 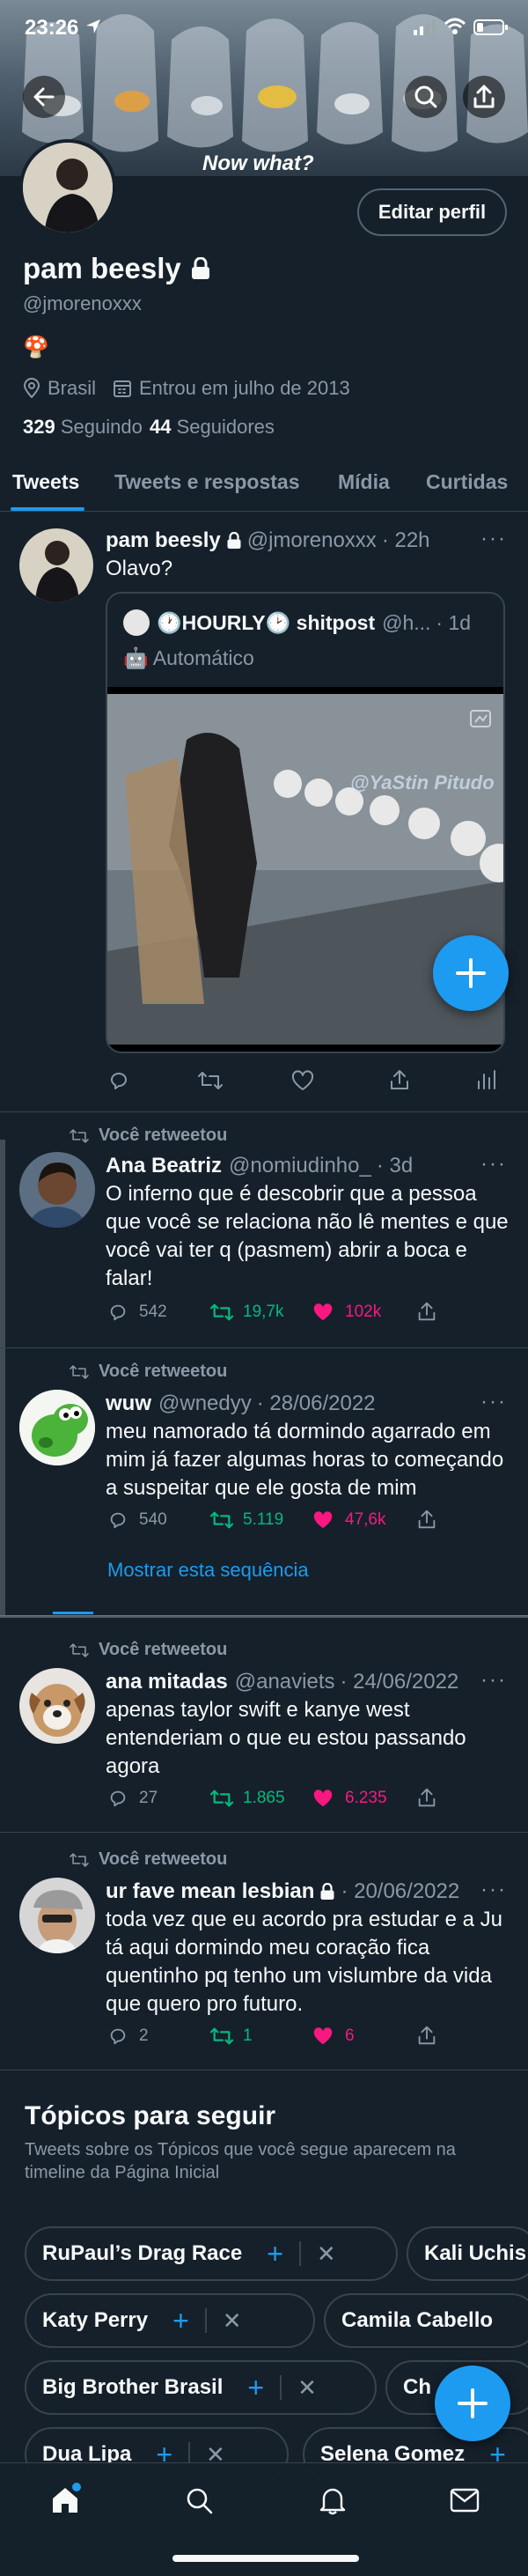 I want to click on lock-icon, so click(x=201, y=268).